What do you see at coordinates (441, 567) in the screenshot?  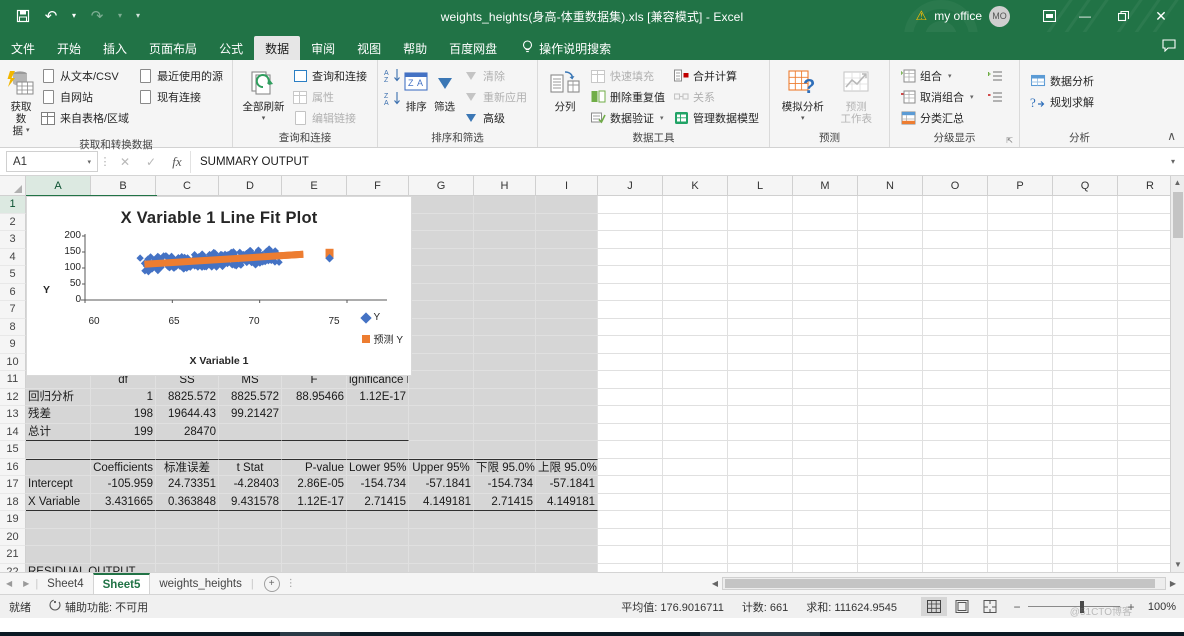 I see `cell-G22` at bounding box center [441, 567].